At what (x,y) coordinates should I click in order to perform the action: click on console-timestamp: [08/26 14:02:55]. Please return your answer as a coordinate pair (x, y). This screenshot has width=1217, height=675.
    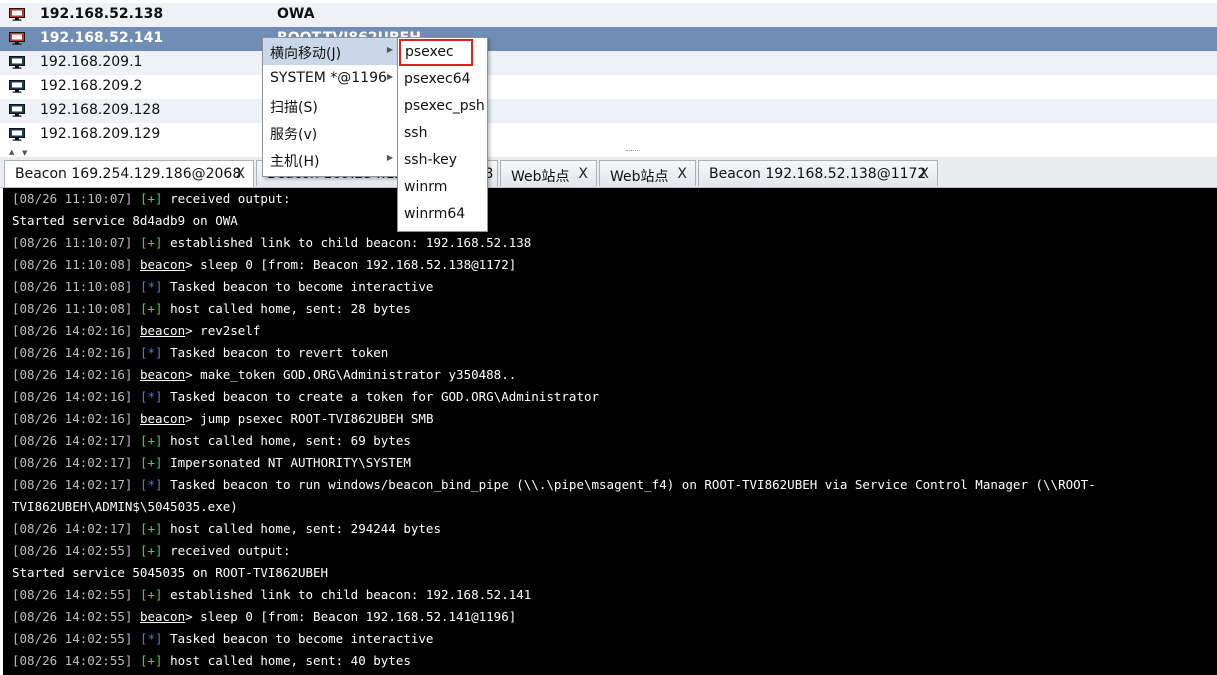
    Looking at the image, I should click on (72, 550).